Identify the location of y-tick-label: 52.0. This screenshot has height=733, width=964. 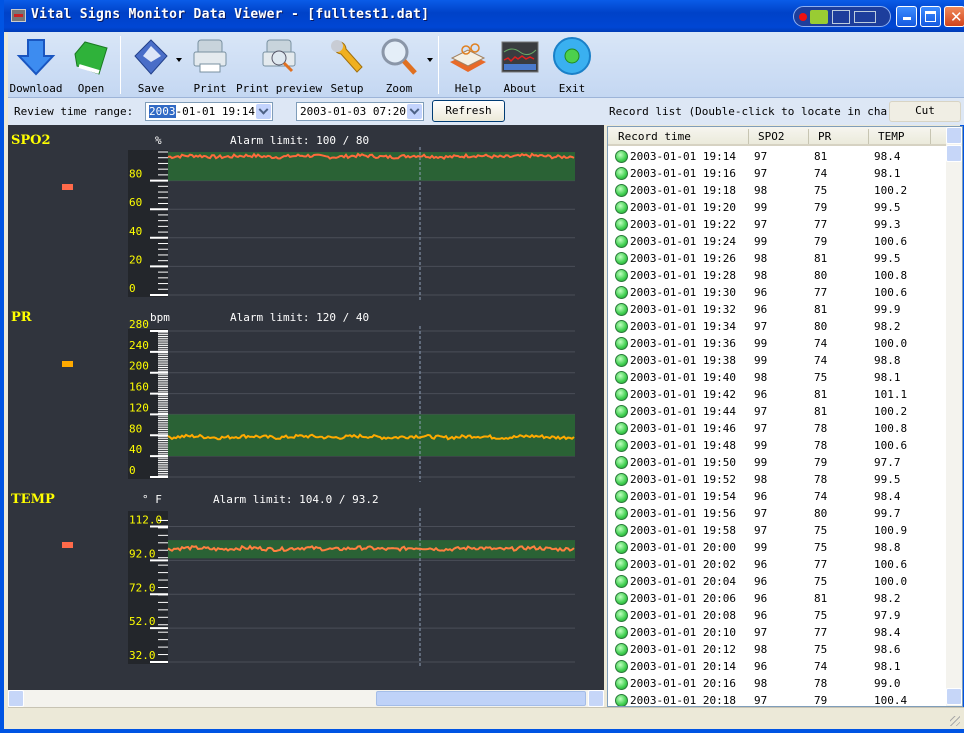
(142, 621).